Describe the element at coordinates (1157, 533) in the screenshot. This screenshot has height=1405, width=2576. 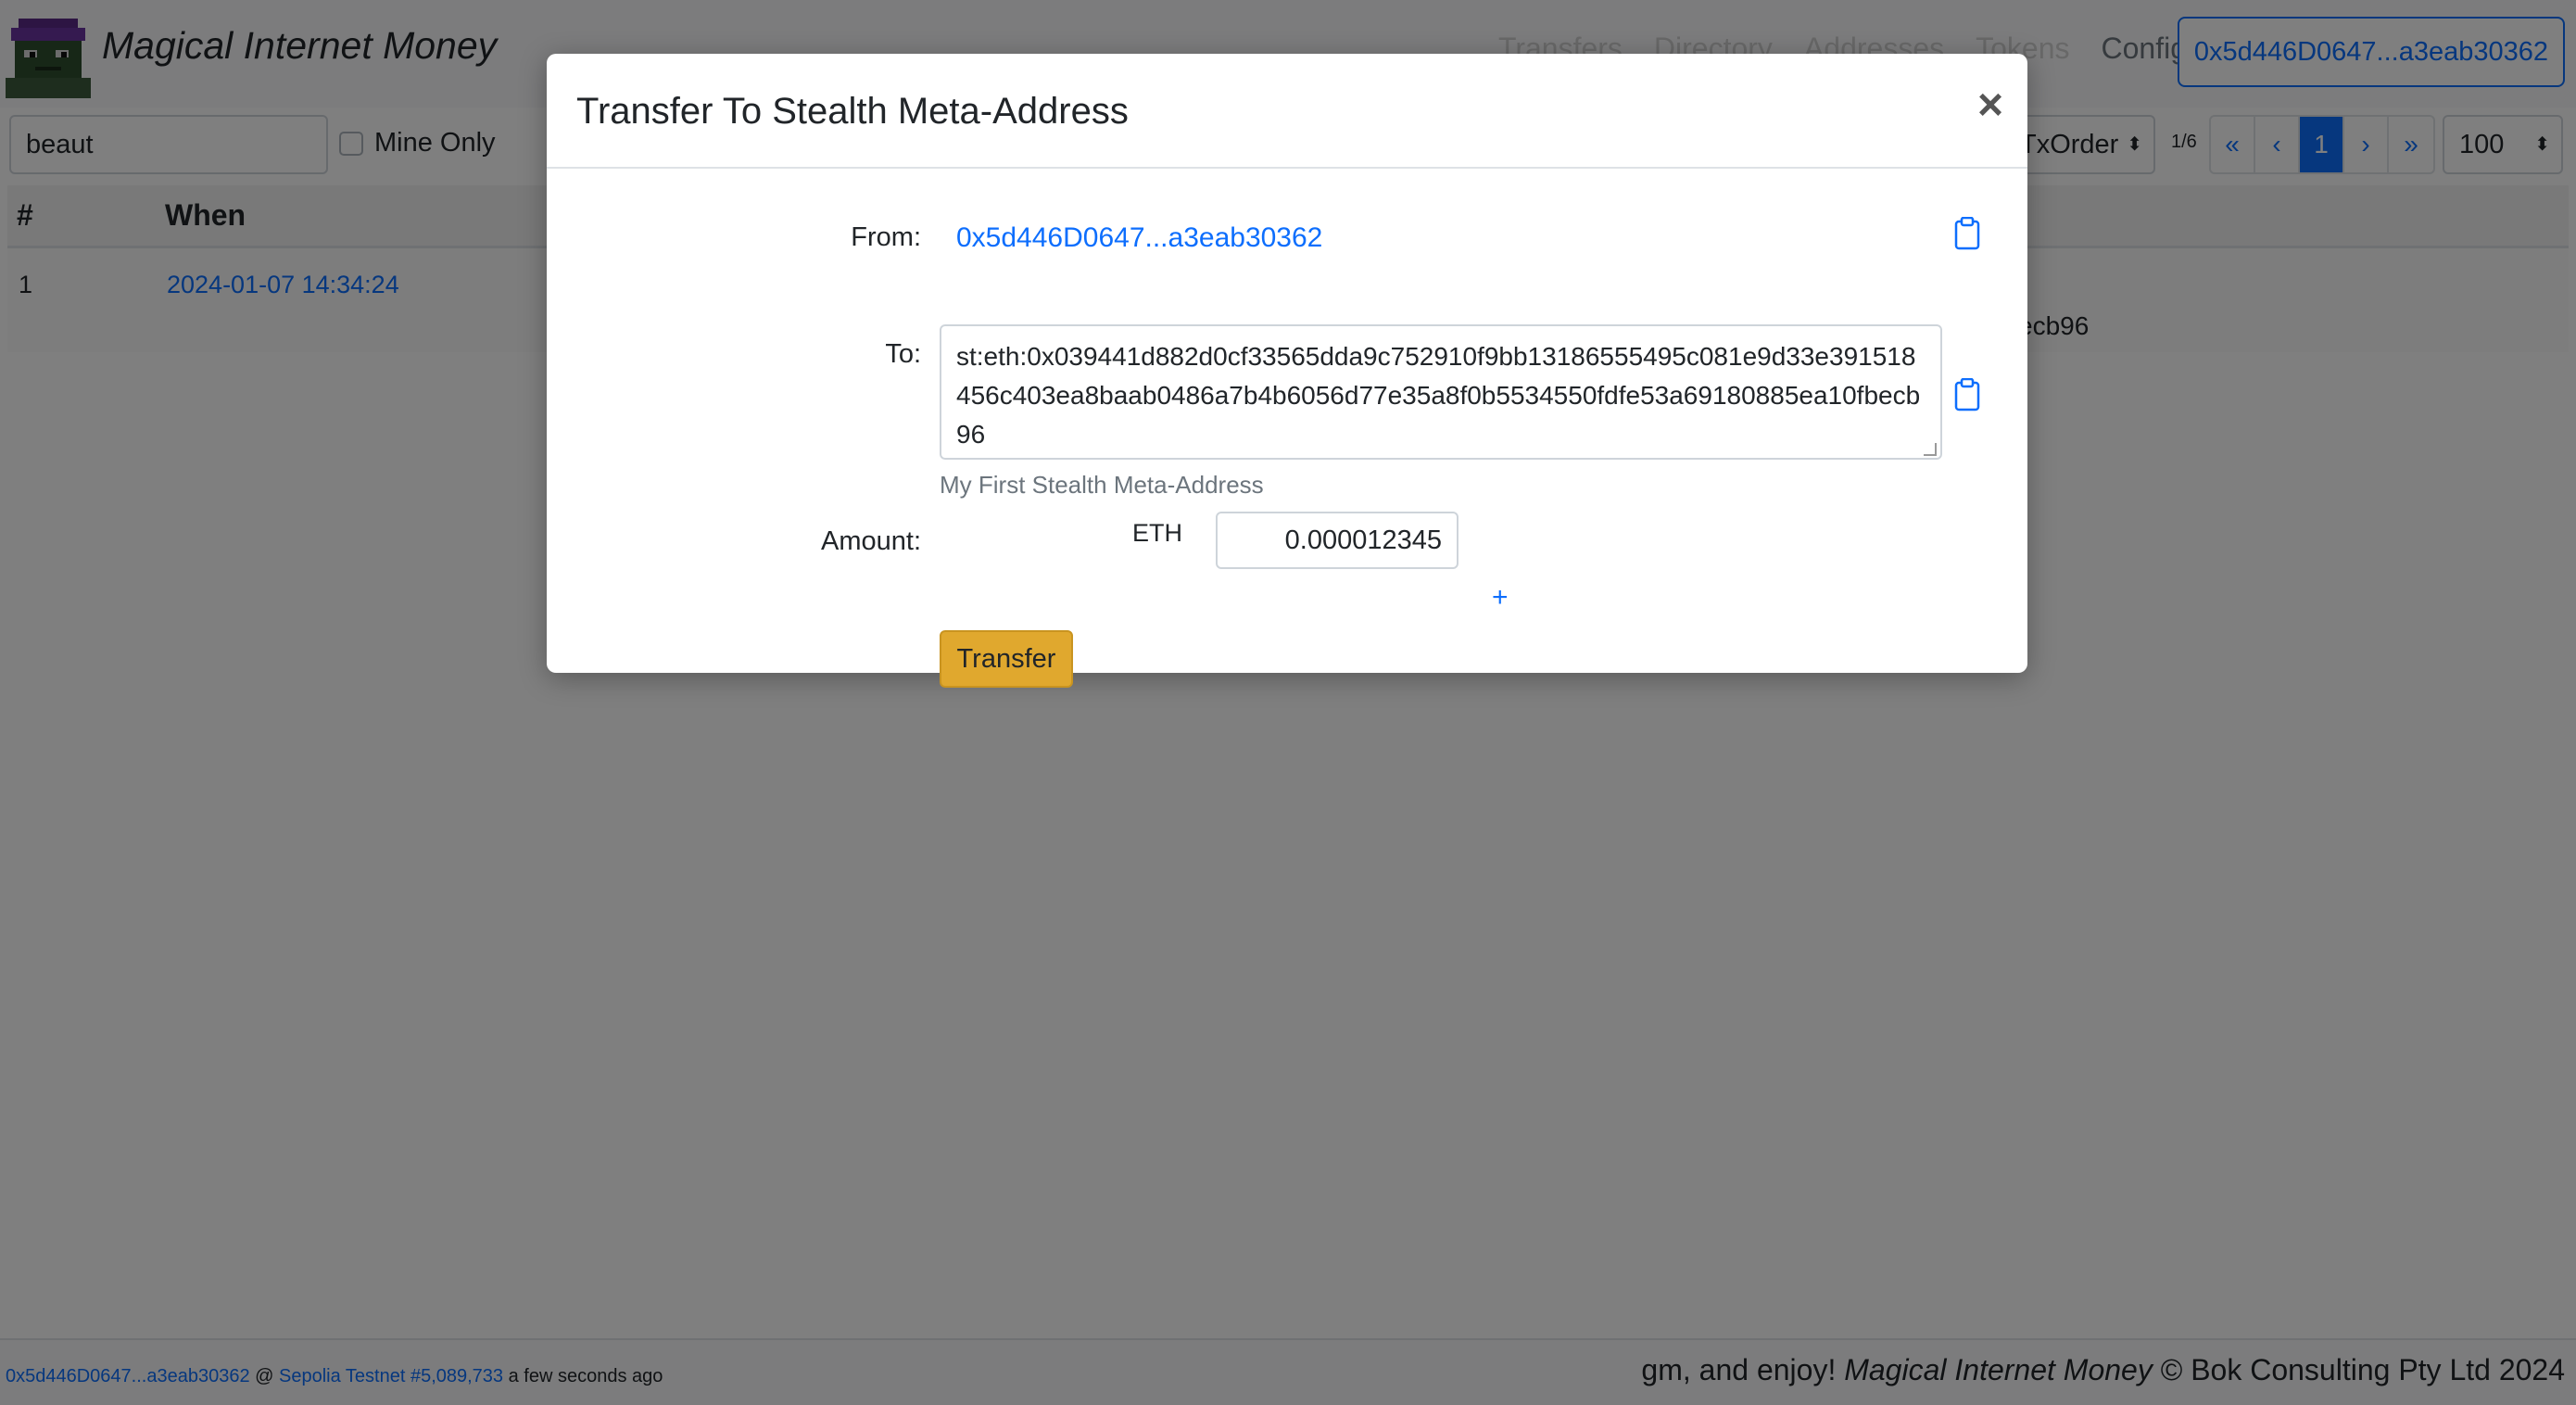
I see `amount-unit: ETH` at that location.